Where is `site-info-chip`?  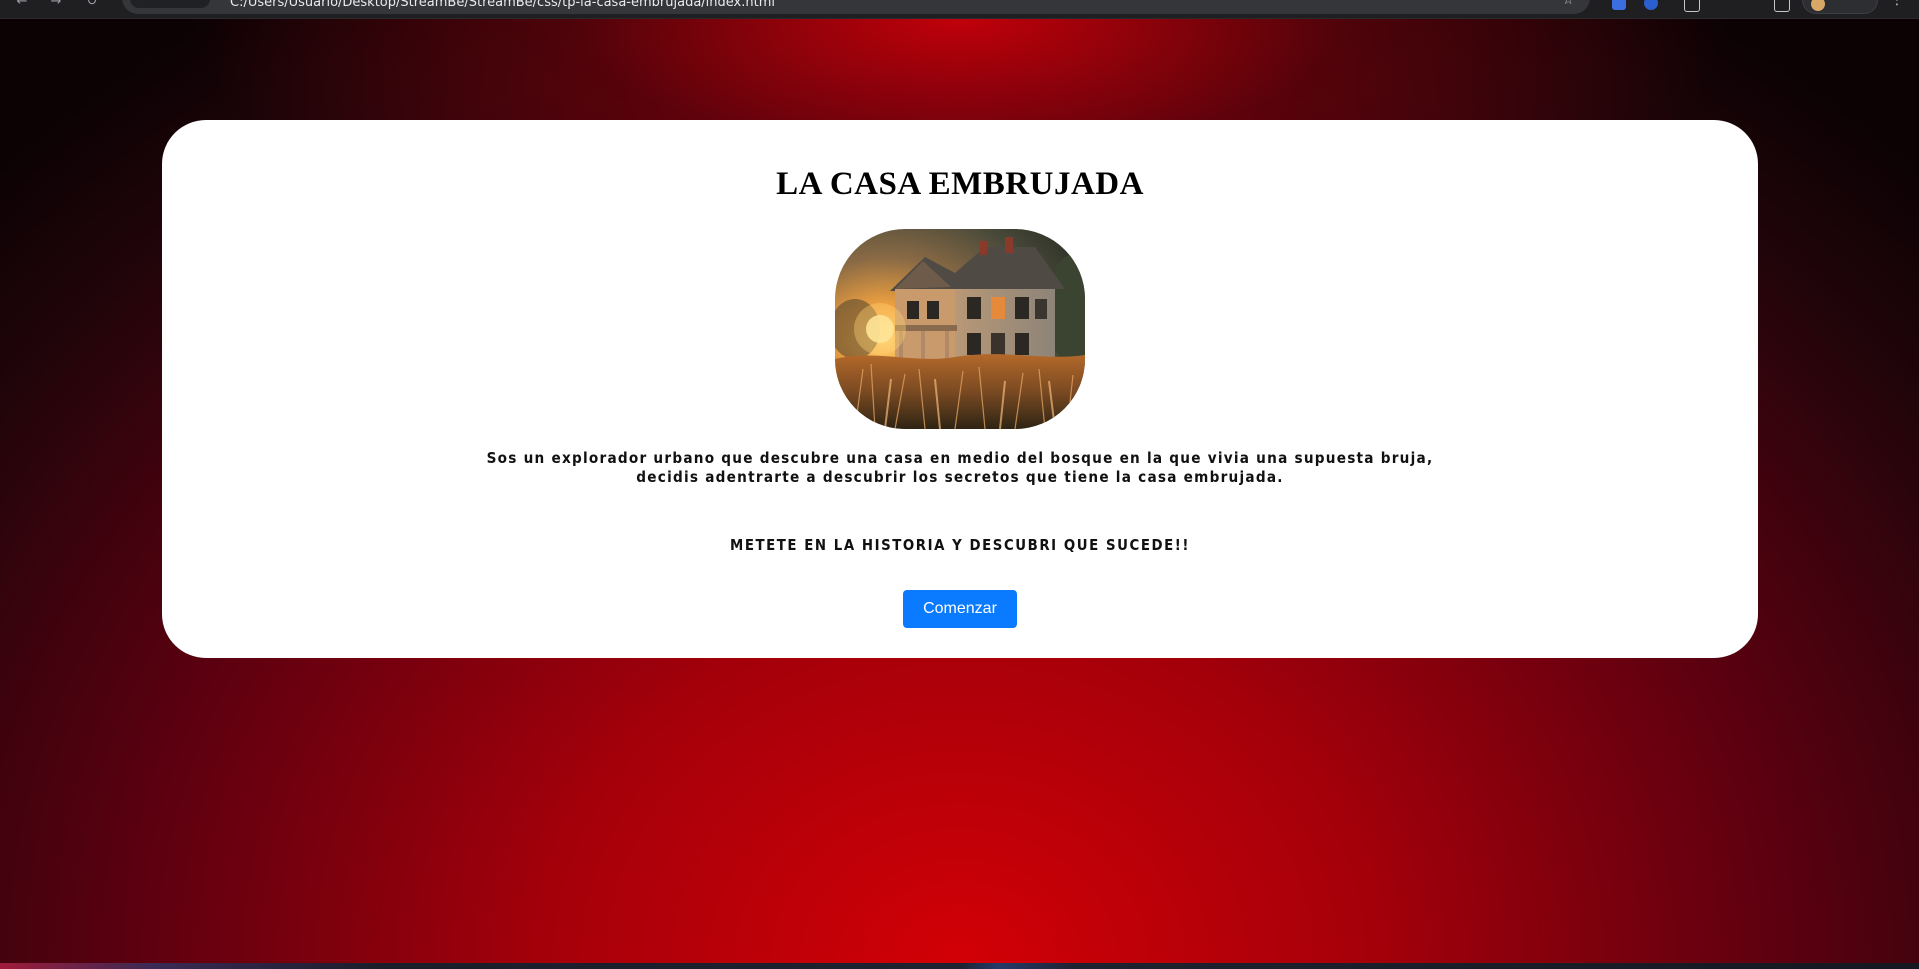
site-info-chip is located at coordinates (170, 4).